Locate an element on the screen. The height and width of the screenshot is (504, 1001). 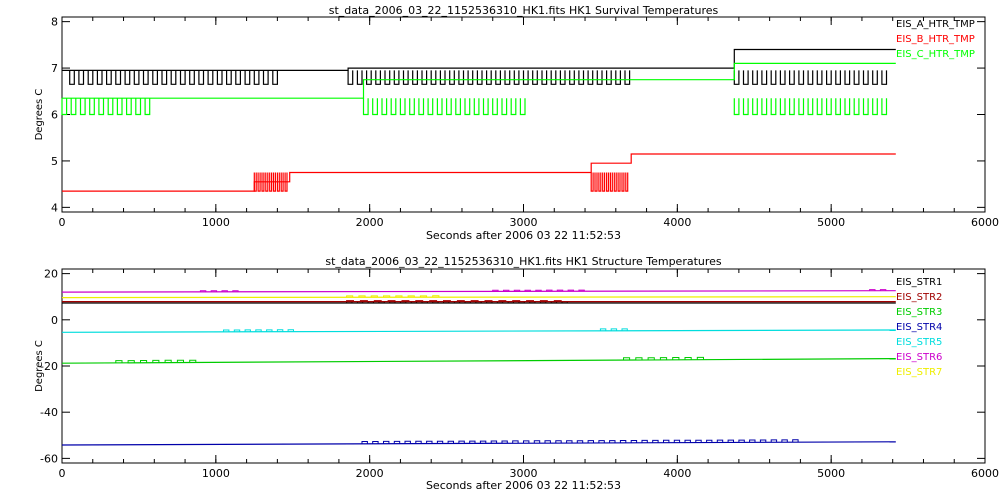
legend-entry: EIS_STR7 is located at coordinates (919, 372).